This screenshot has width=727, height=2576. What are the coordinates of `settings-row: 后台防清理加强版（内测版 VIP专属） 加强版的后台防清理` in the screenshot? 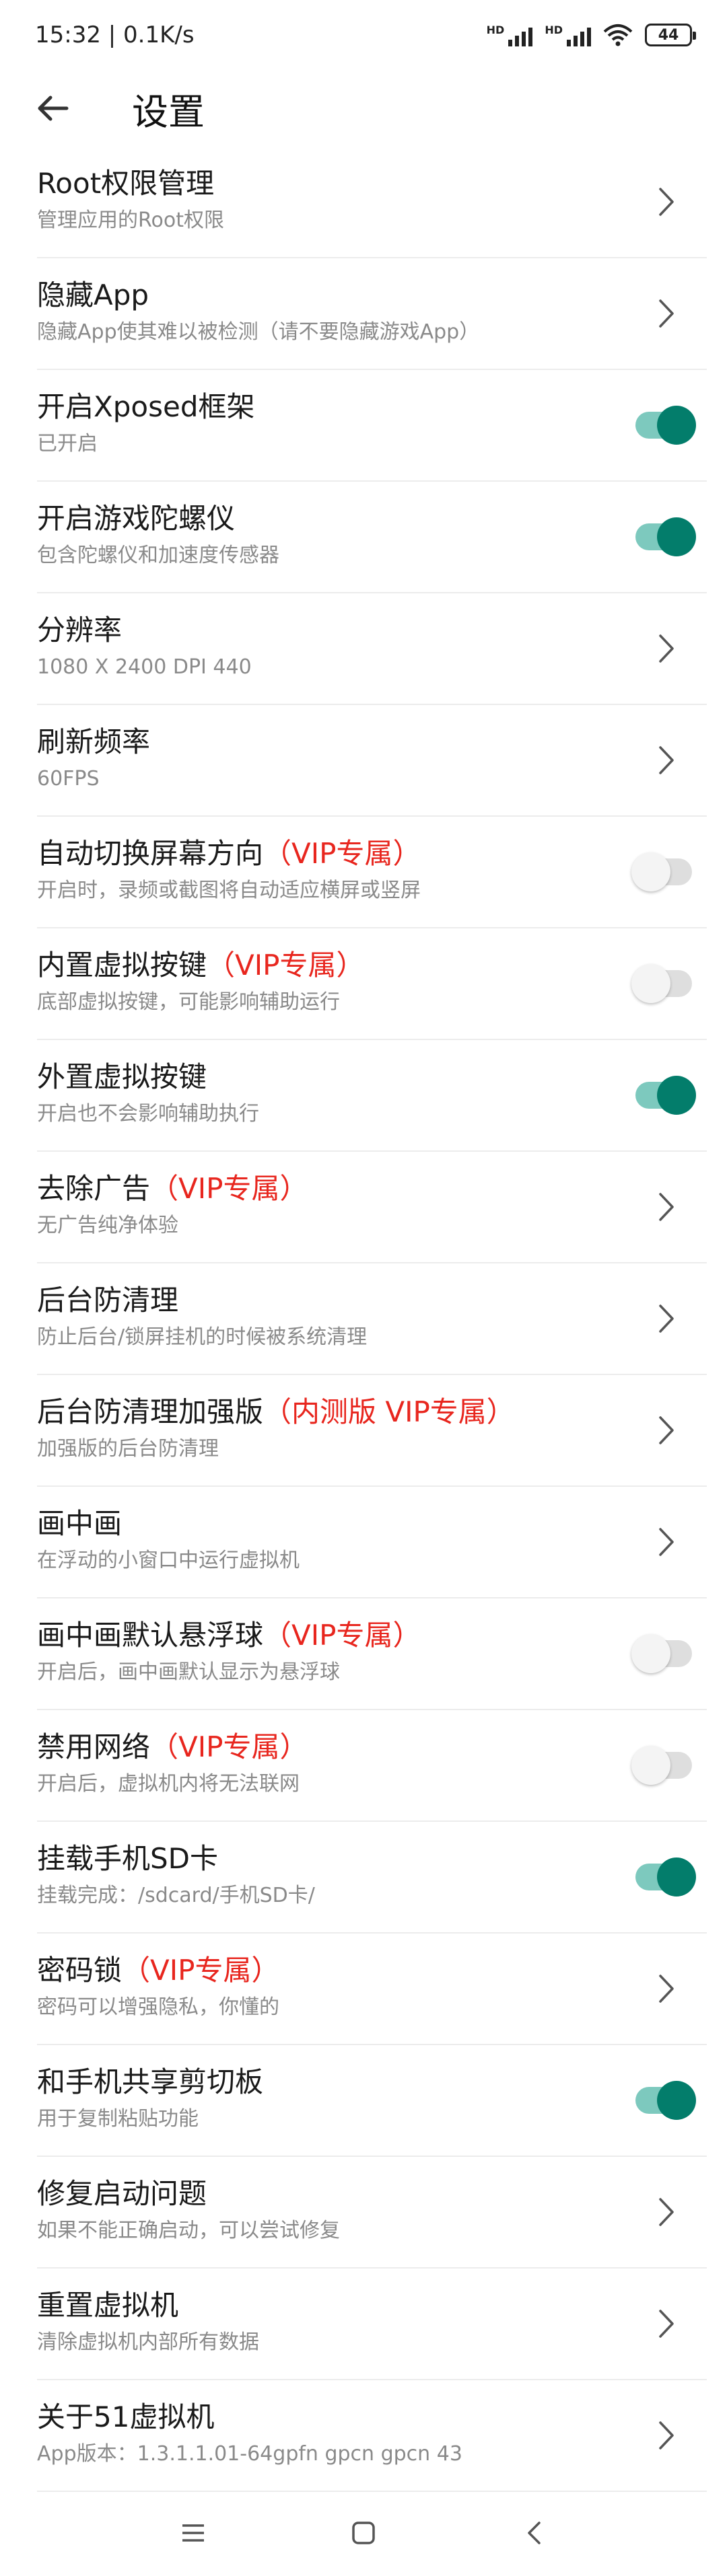 It's located at (372, 1431).